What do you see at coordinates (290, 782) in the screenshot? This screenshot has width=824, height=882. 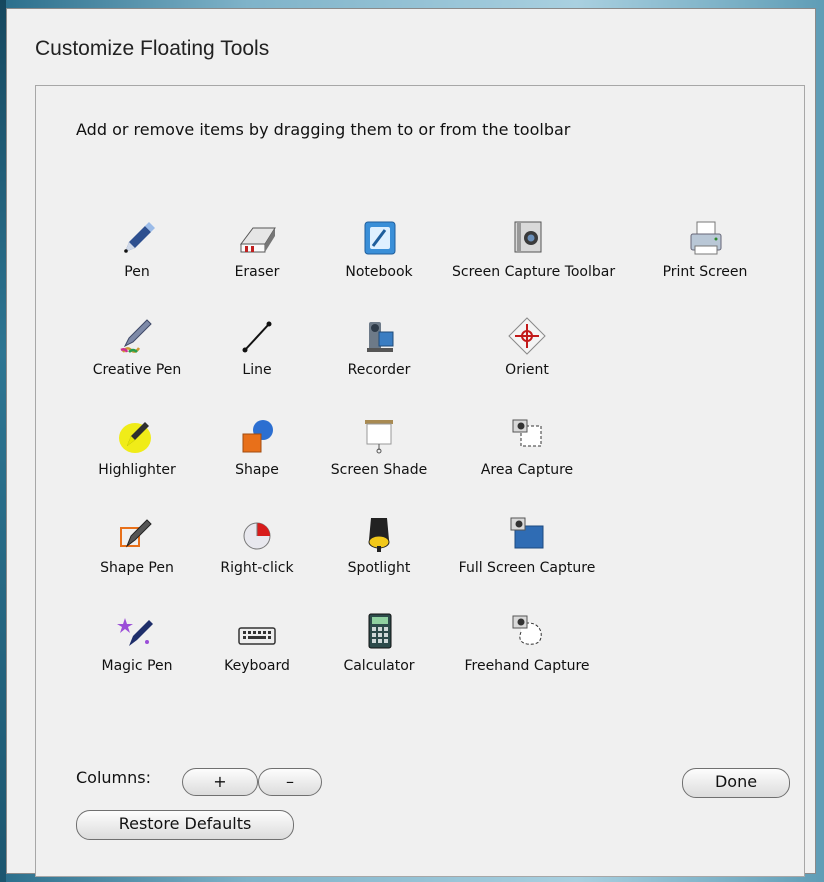 I see `columns-decrease-button: –` at bounding box center [290, 782].